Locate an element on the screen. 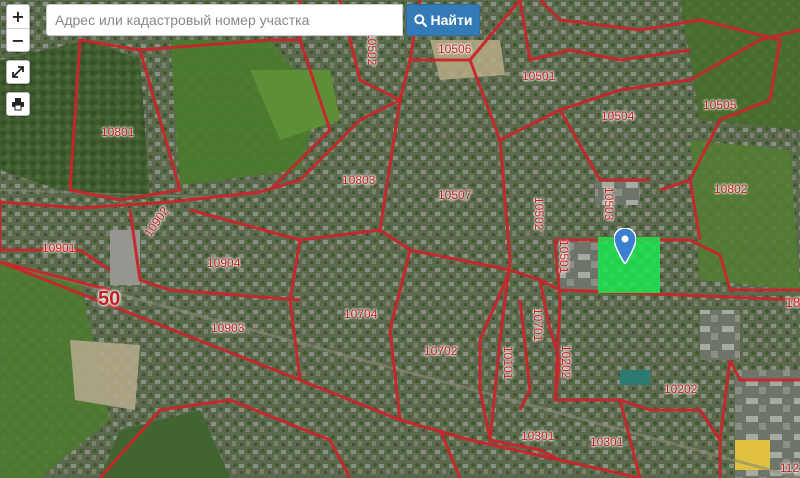 The width and height of the screenshot is (800, 478). quarter-label: 18 is located at coordinates (792, 302).